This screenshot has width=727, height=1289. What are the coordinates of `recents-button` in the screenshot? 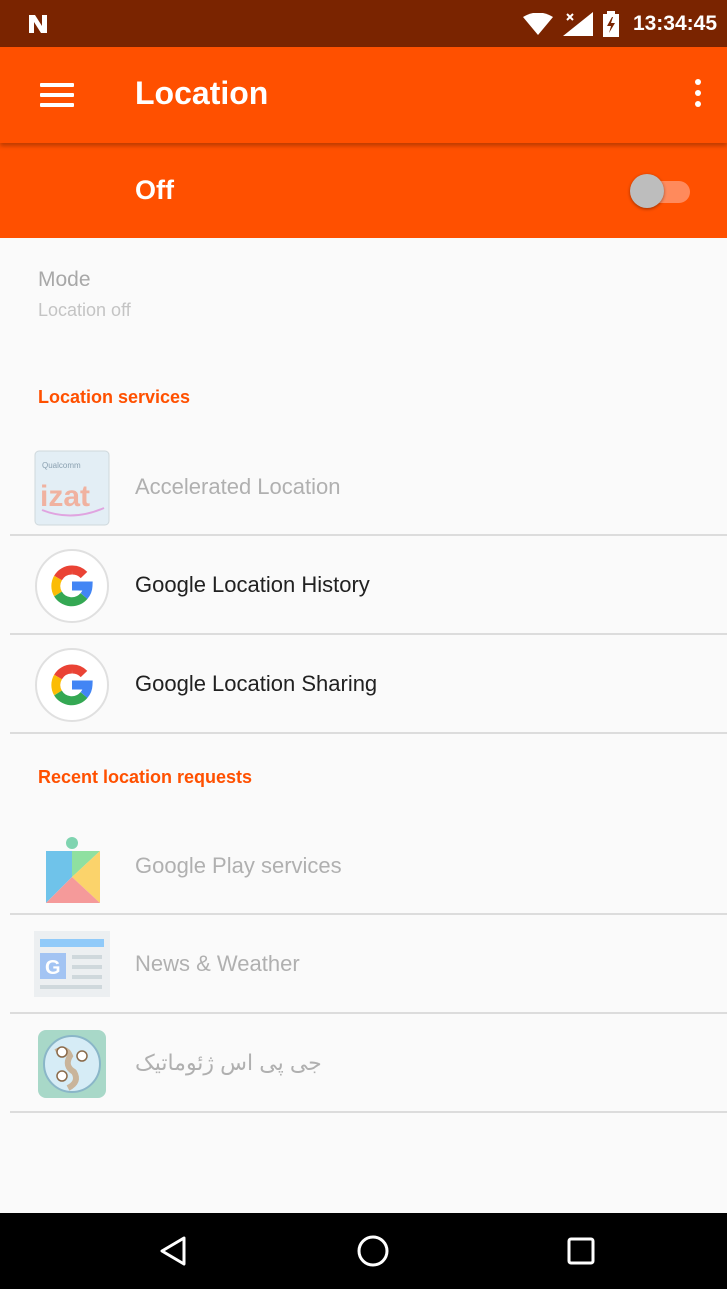 It's located at (581, 1251).